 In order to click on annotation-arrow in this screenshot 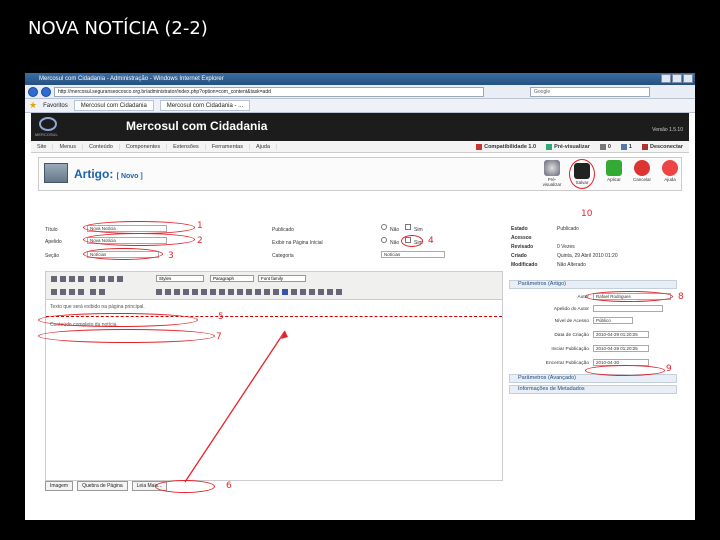, I will do `click(236, 406)`.